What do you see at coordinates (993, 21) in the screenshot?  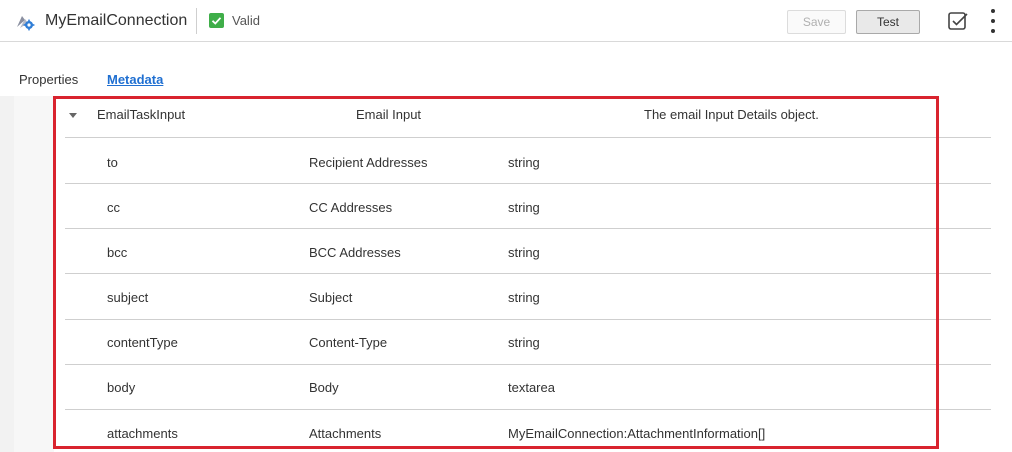 I see `kebab-menu-icon` at bounding box center [993, 21].